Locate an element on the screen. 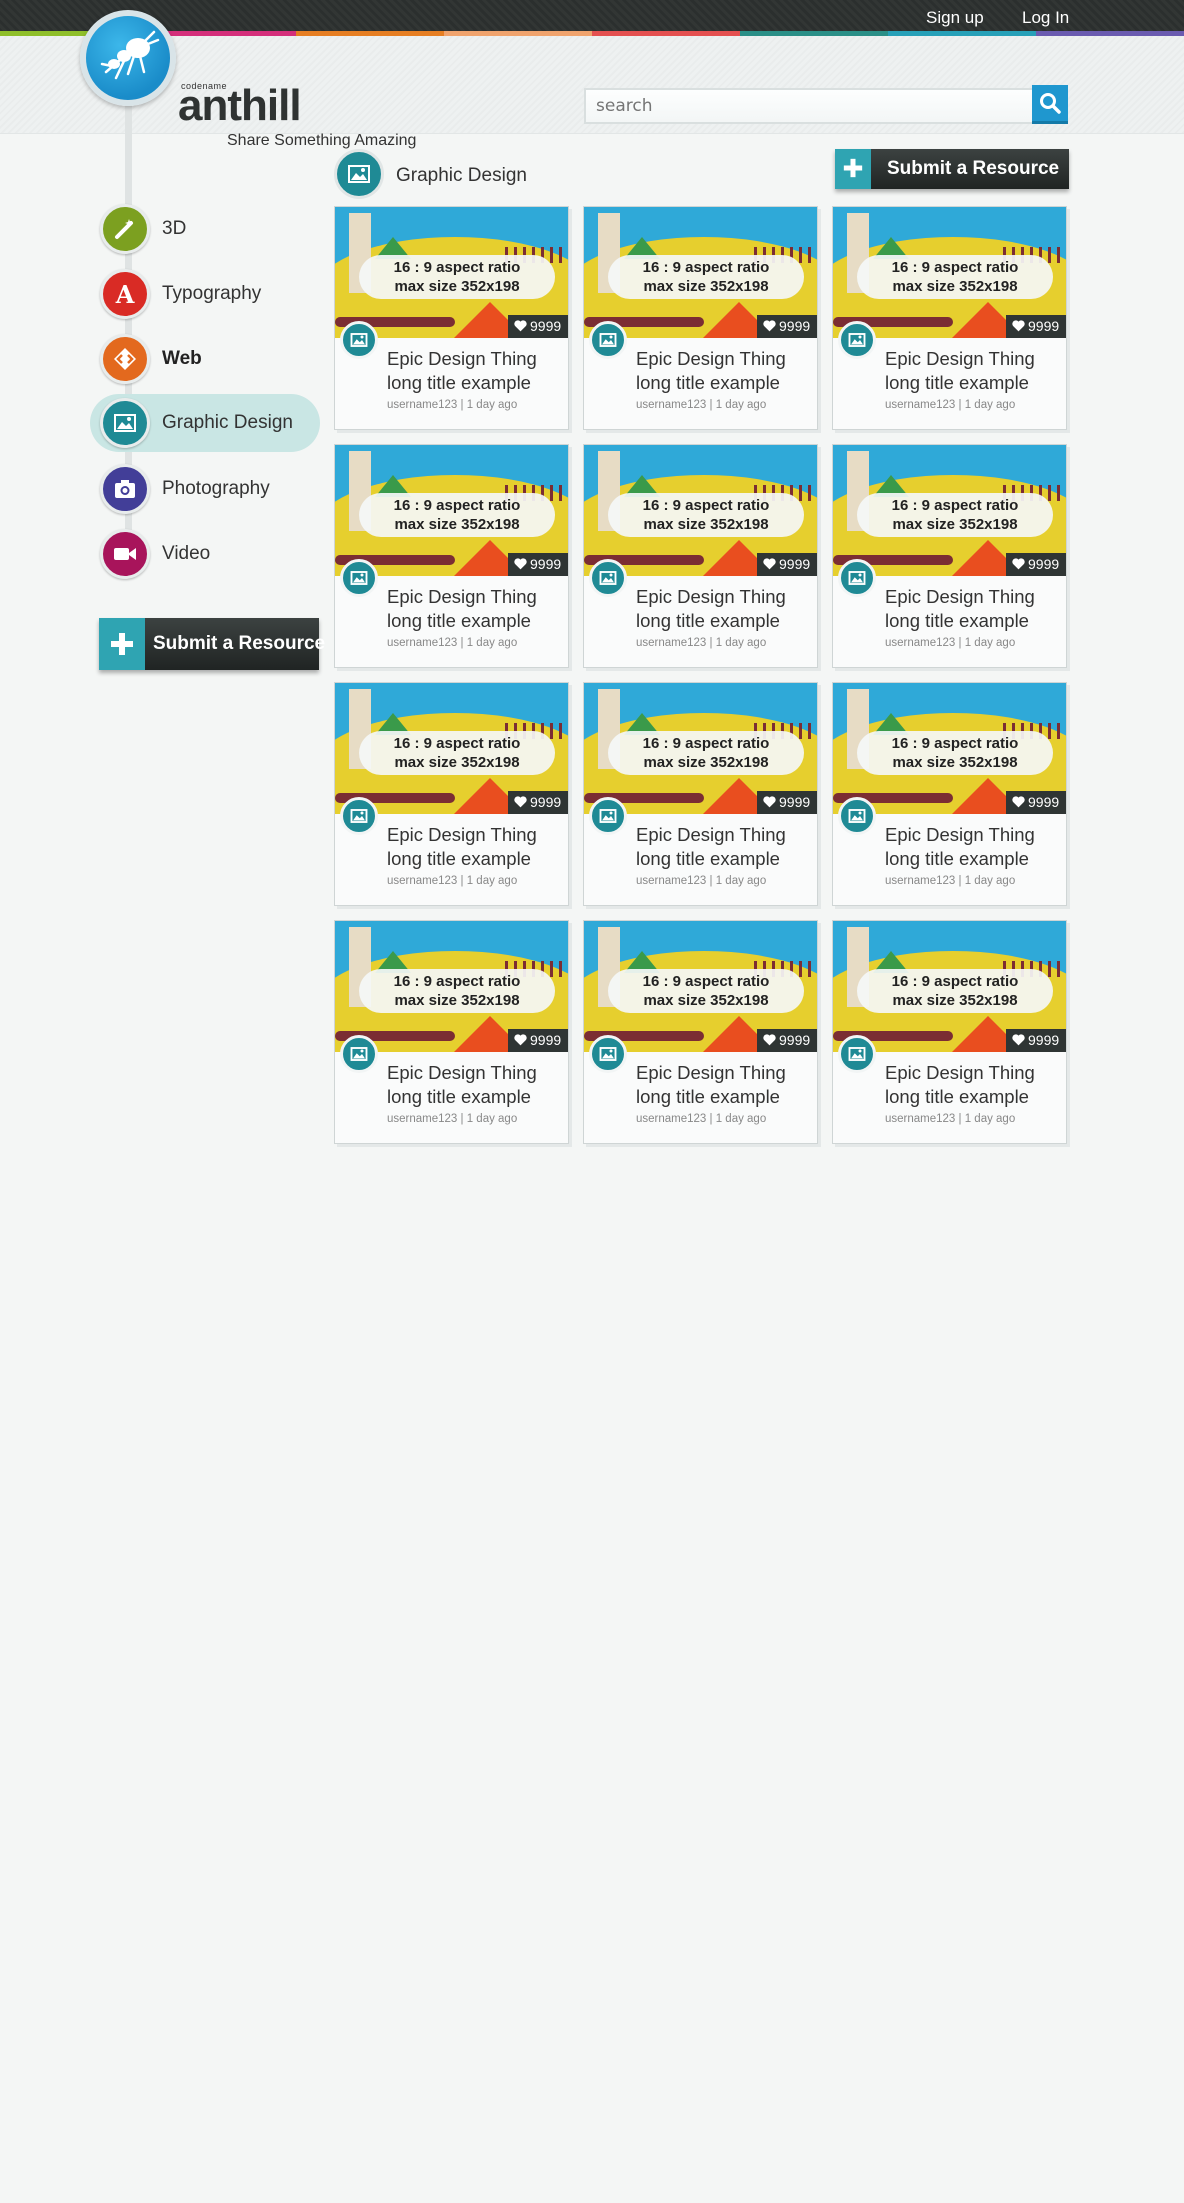 The image size is (1184, 2203). letter-a-icon: A is located at coordinates (125, 294).